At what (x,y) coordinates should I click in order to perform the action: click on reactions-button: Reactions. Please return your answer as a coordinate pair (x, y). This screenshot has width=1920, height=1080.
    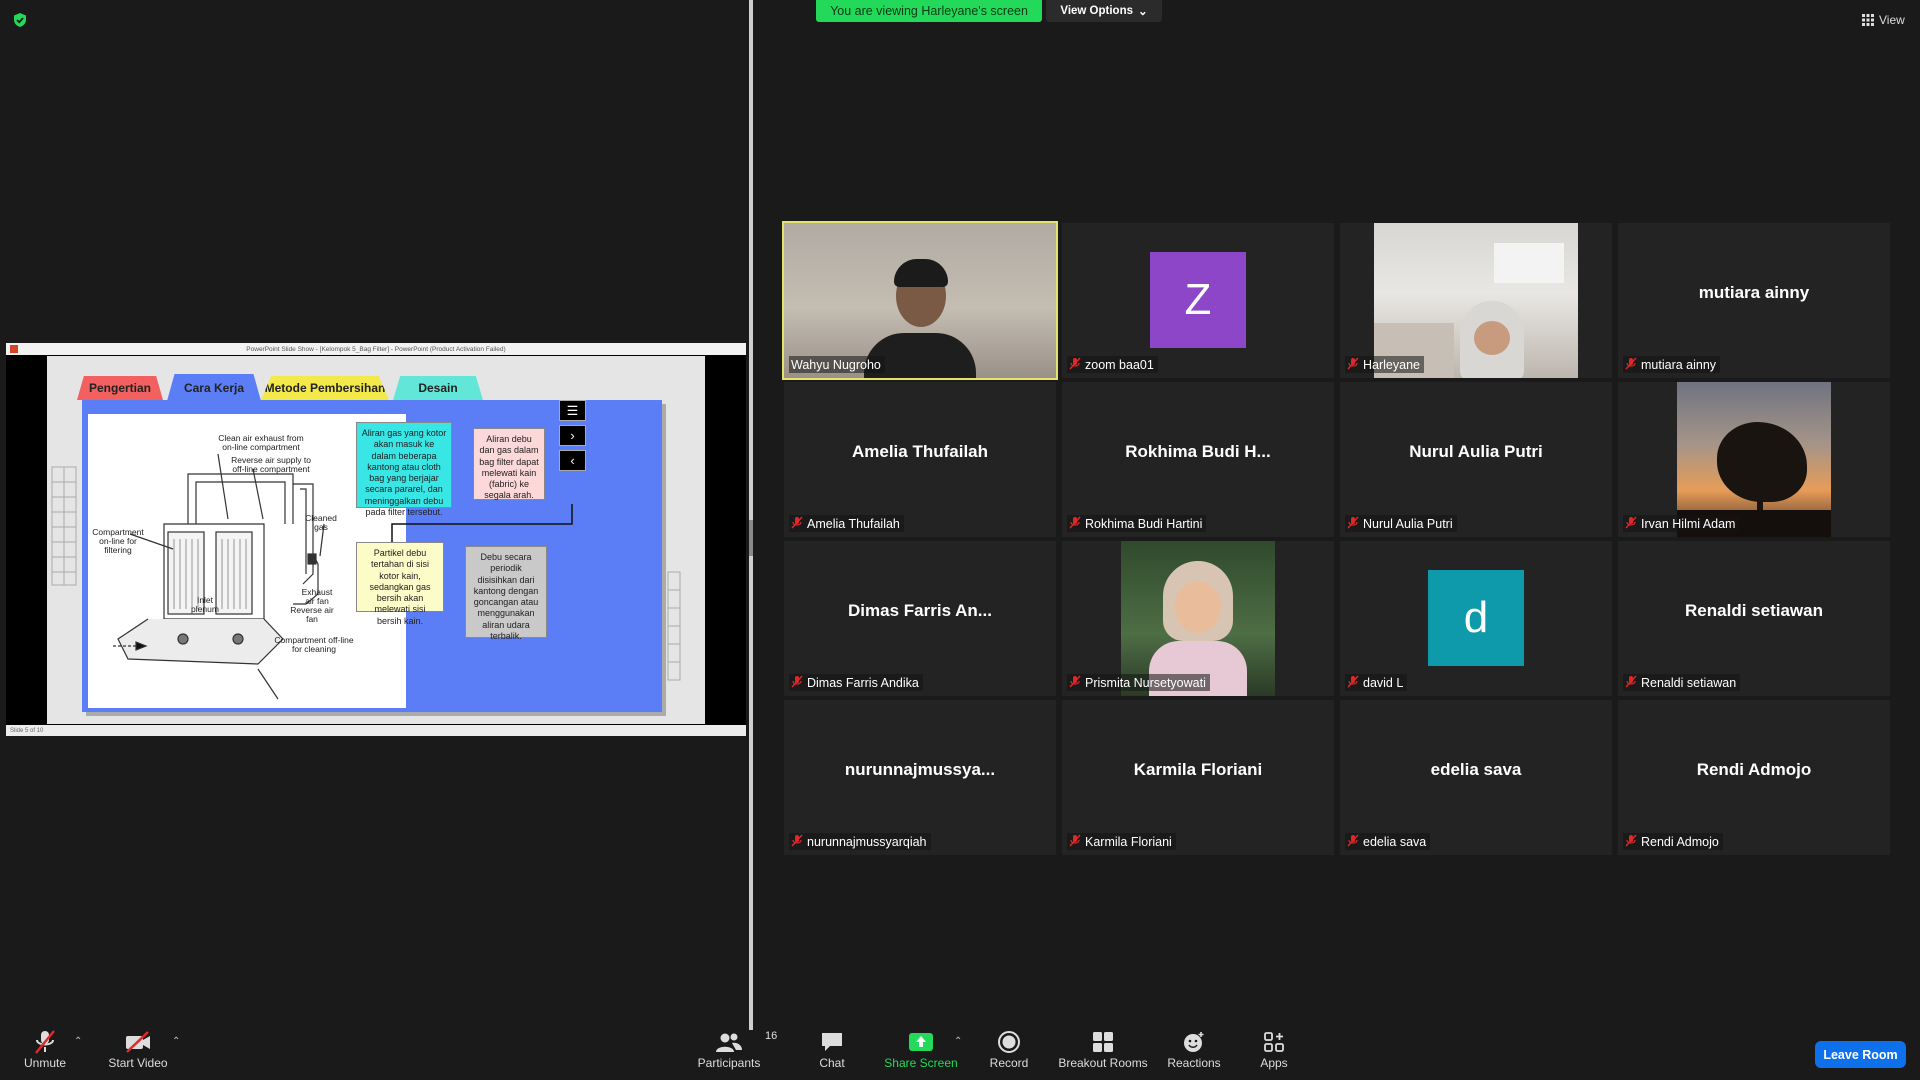
    Looking at the image, I should click on (1194, 1049).